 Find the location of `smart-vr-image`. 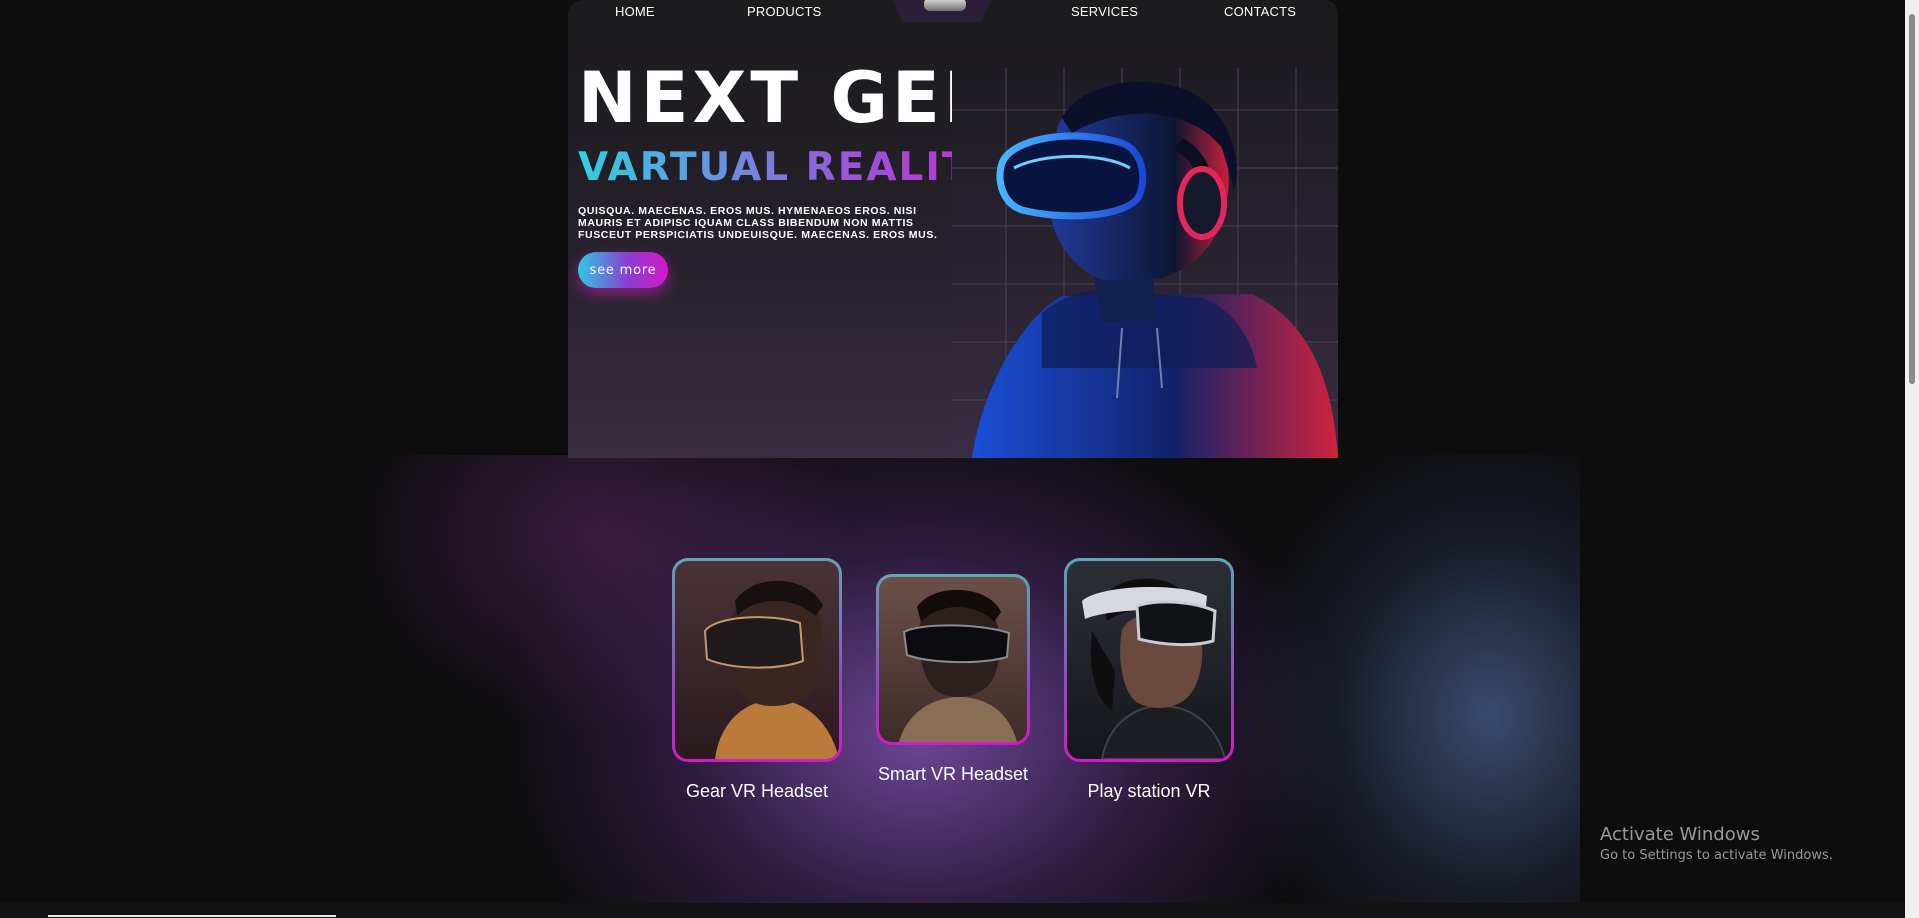

smart-vr-image is located at coordinates (953, 659).